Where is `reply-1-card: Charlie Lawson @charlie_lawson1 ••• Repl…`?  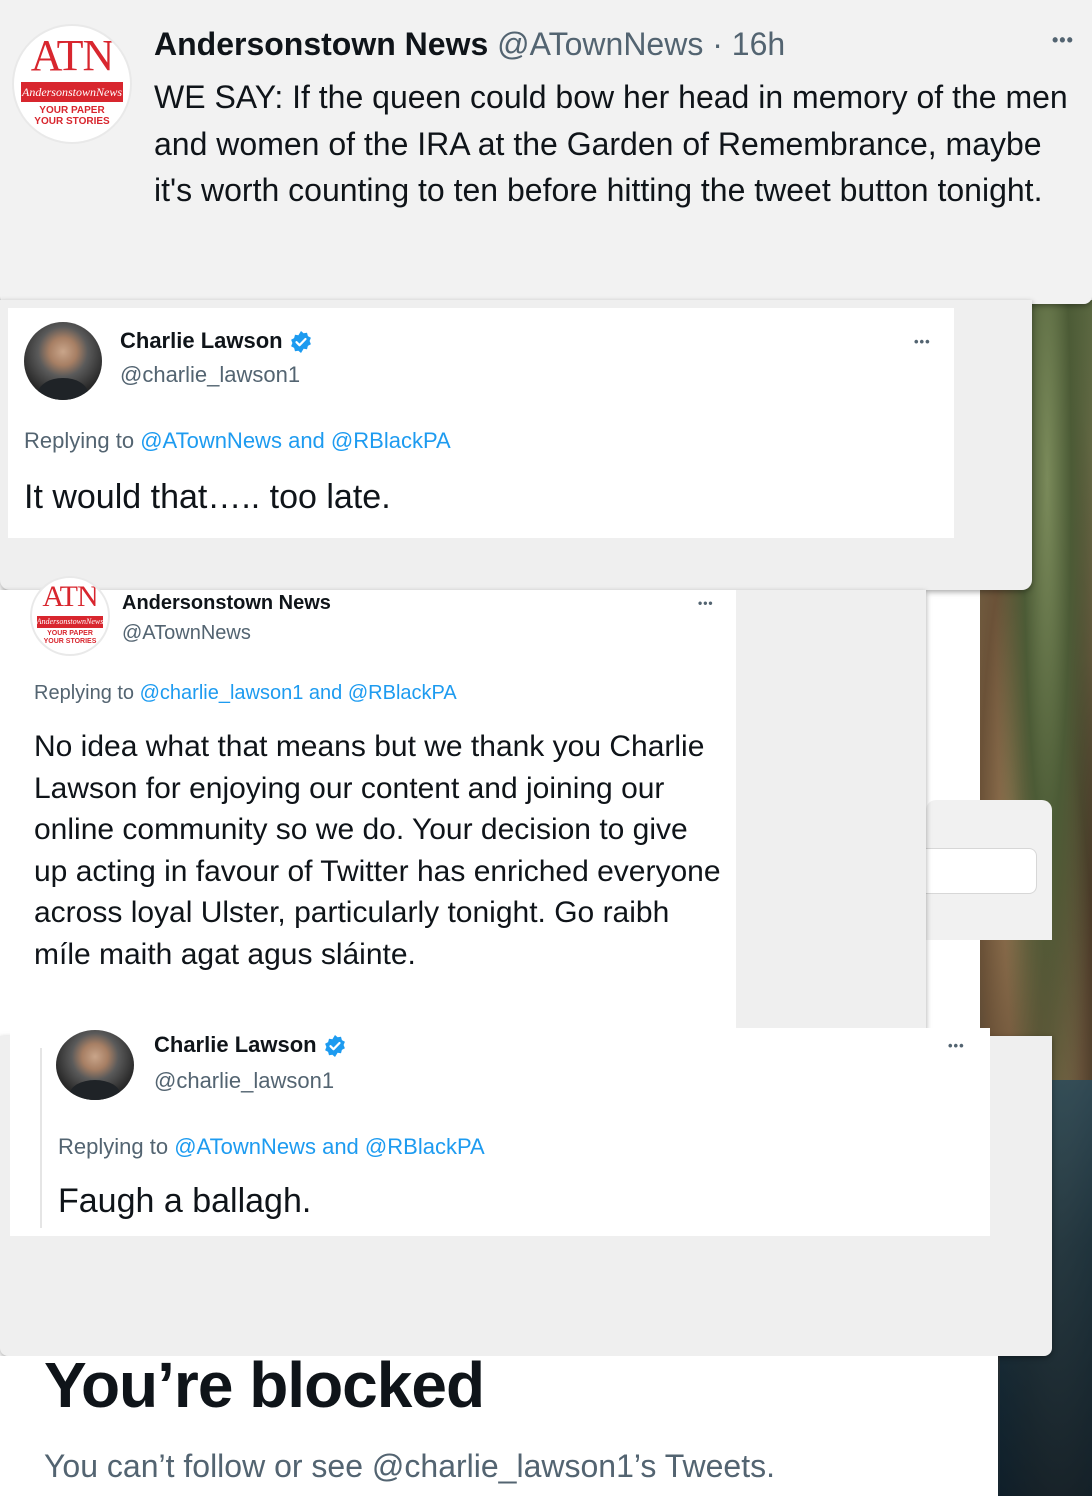 reply-1-card: Charlie Lawson @charlie_lawson1 ••• Repl… is located at coordinates (481, 423).